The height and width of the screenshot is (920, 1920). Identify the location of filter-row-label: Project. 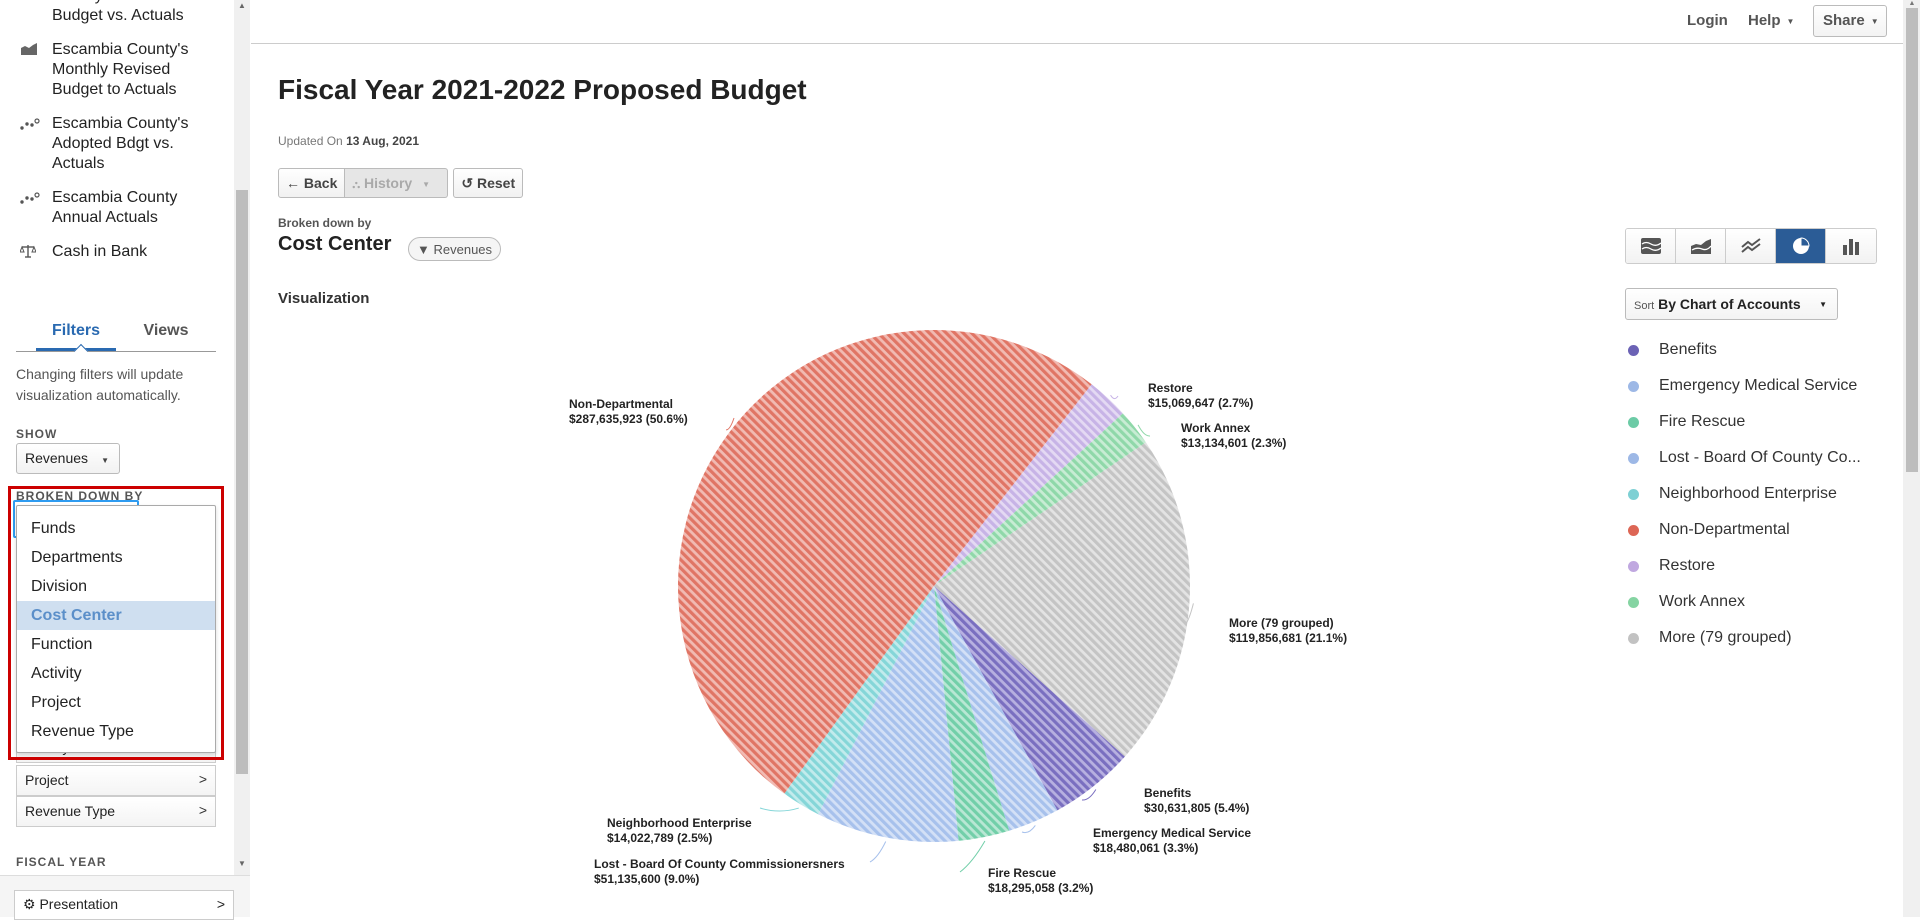
(47, 780).